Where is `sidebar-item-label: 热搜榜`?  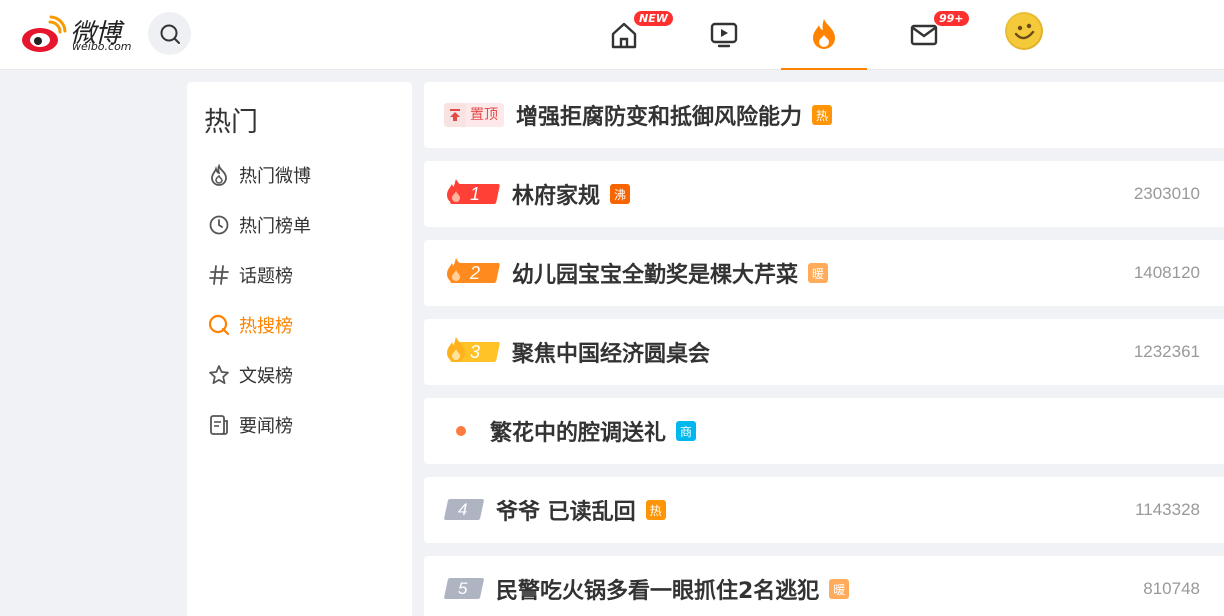 sidebar-item-label: 热搜榜 is located at coordinates (266, 326).